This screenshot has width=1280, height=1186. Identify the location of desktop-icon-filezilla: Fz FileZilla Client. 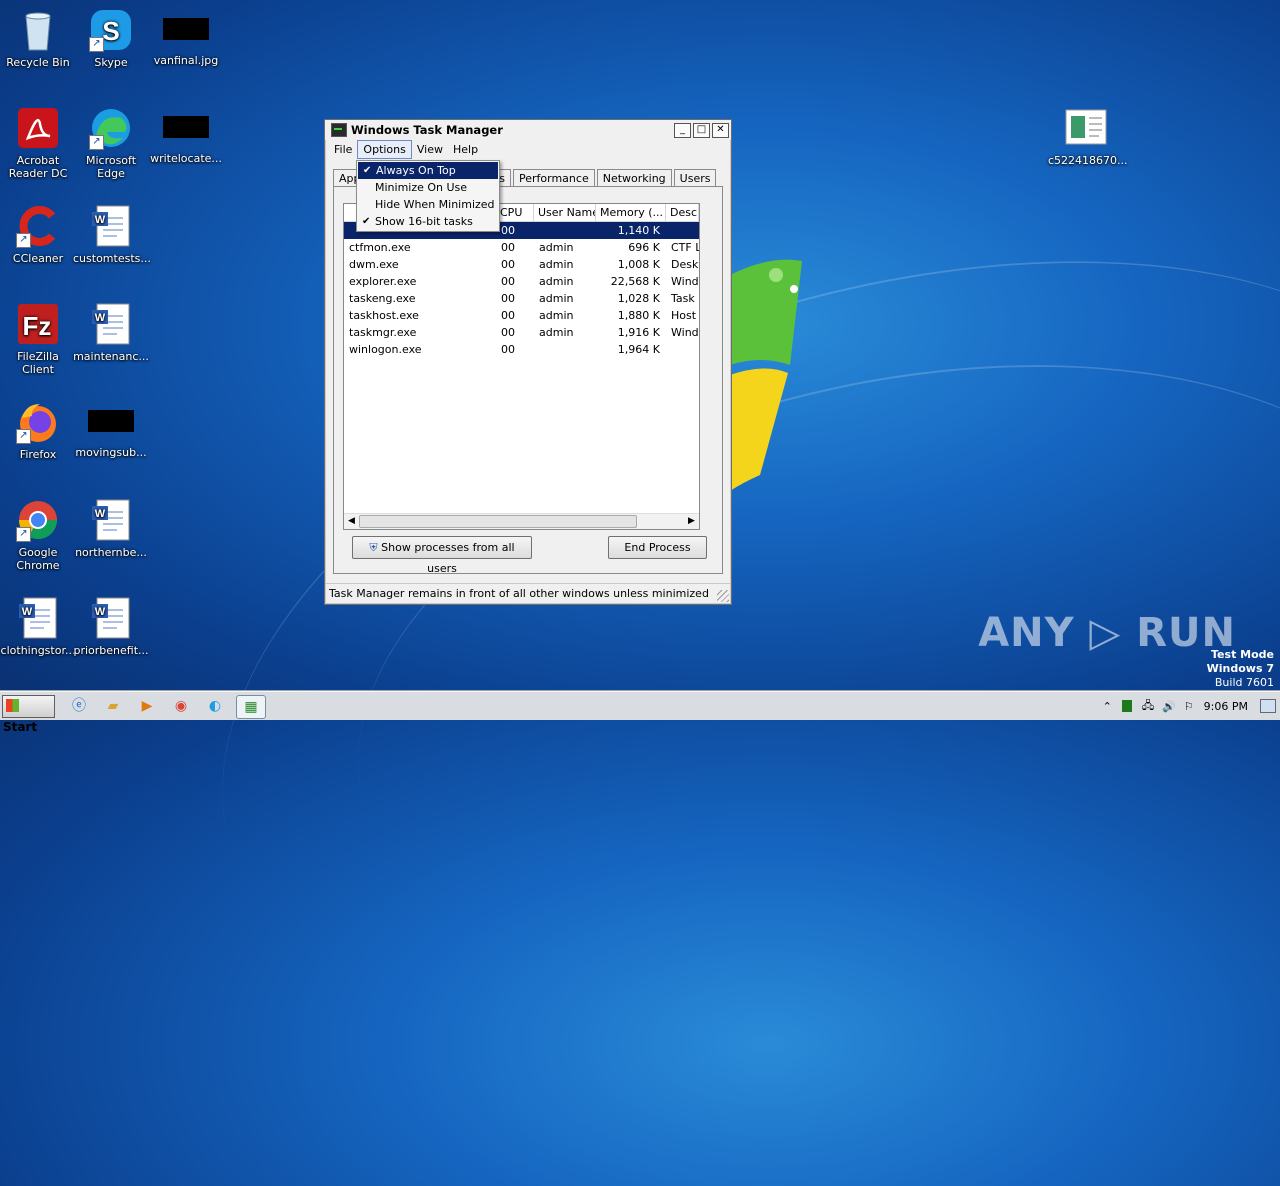
(38, 339).